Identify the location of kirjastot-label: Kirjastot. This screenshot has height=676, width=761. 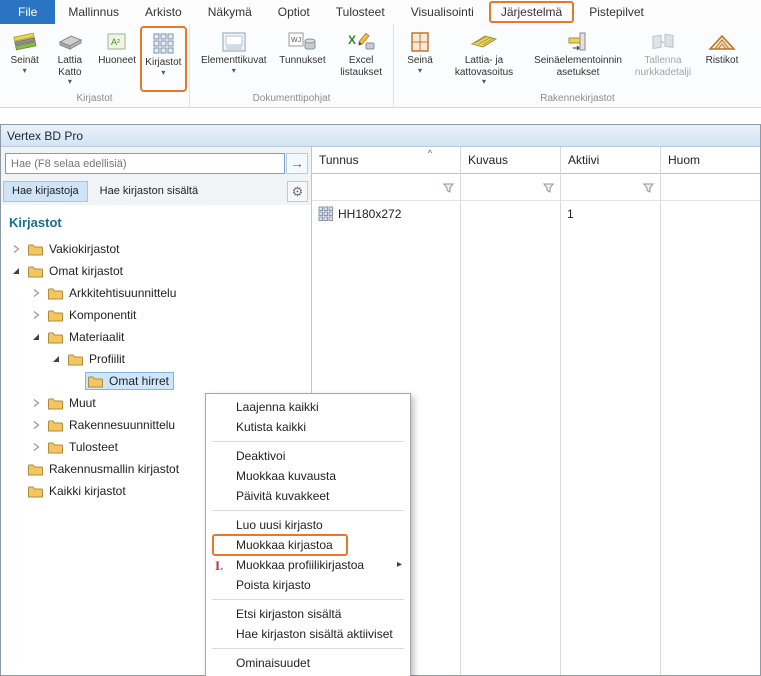
(163, 62).